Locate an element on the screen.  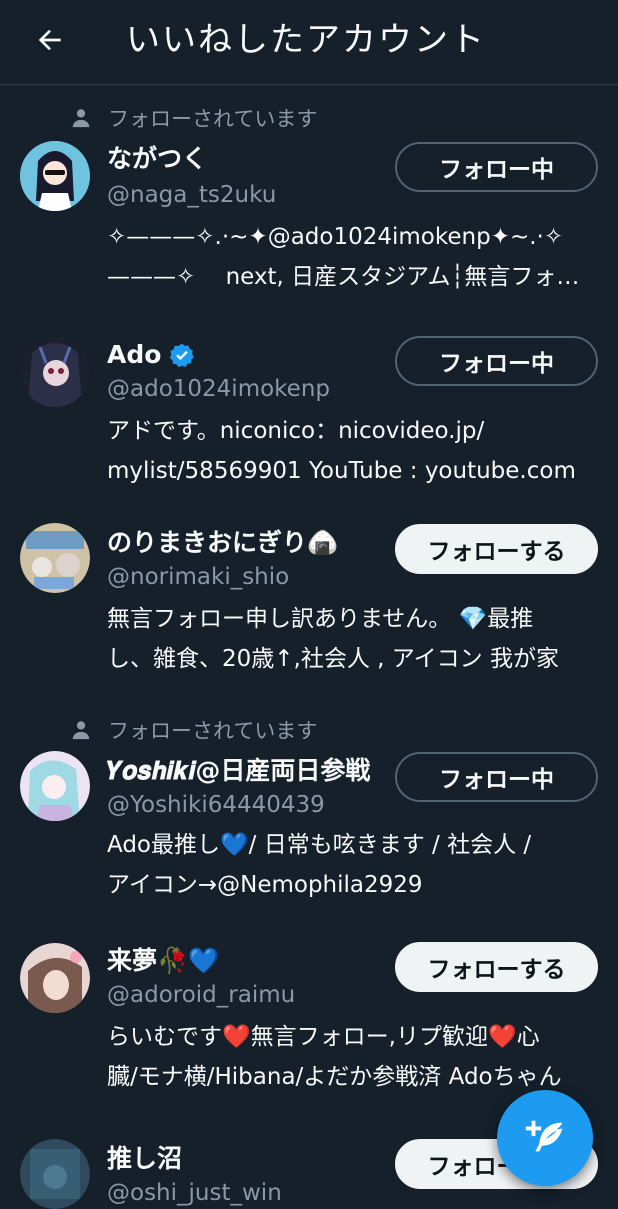
compose-tweet-icon is located at coordinates (544, 1136).